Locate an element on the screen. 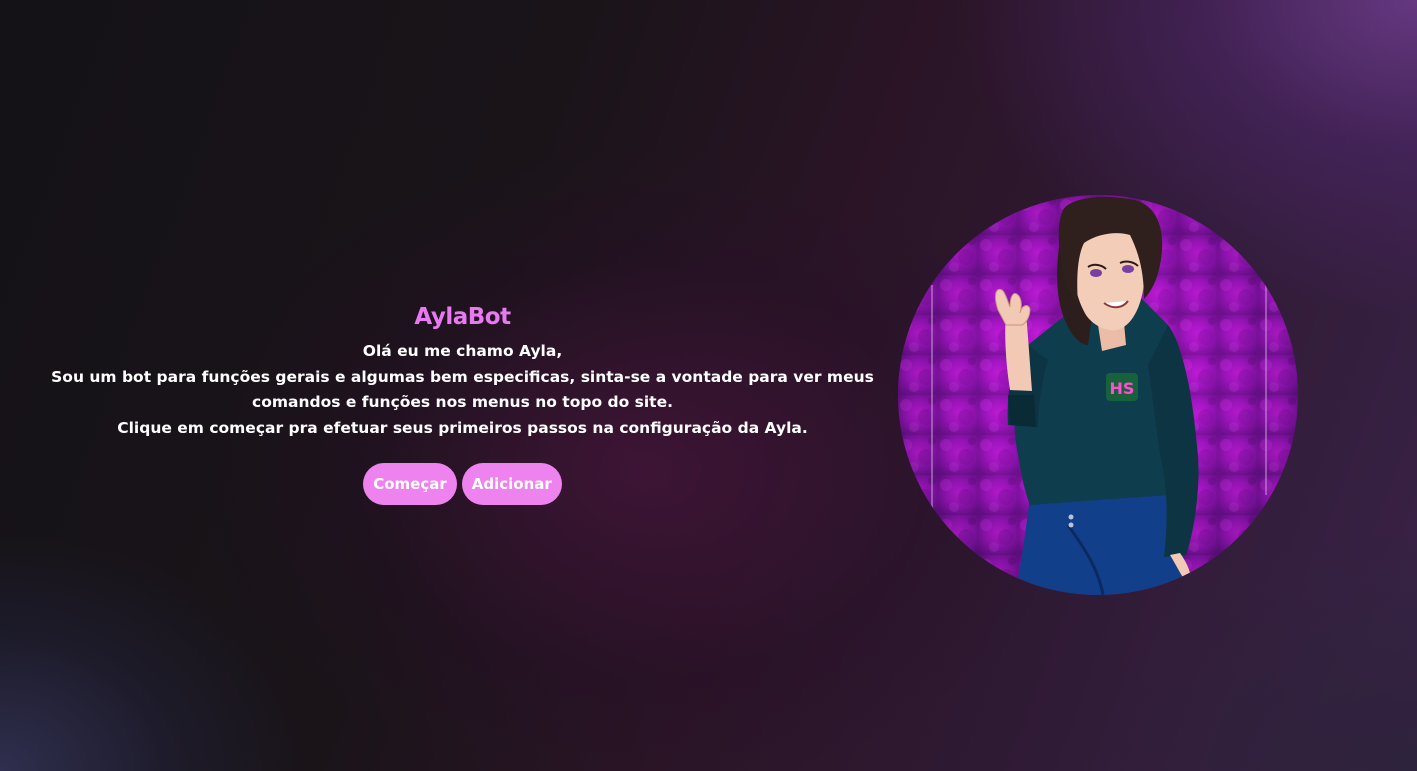 The height and width of the screenshot is (771, 1417). hs-badge-text: HS is located at coordinates (1122, 388).